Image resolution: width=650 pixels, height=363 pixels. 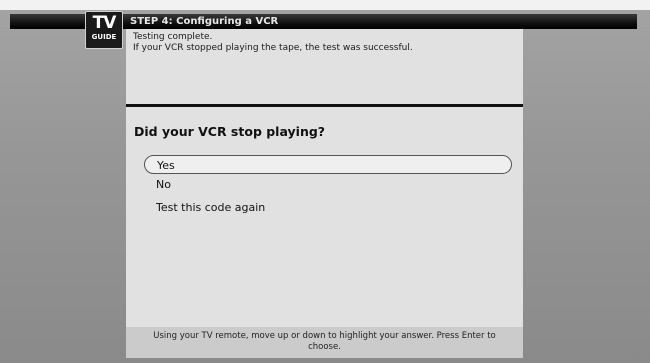 What do you see at coordinates (104, 23) in the screenshot?
I see `logo-tv-text: TV` at bounding box center [104, 23].